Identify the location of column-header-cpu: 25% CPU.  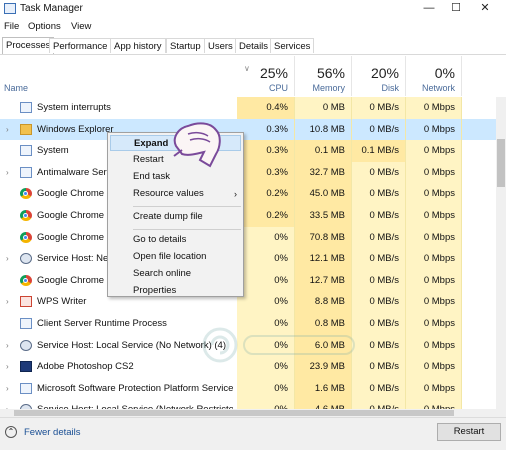
(266, 76).